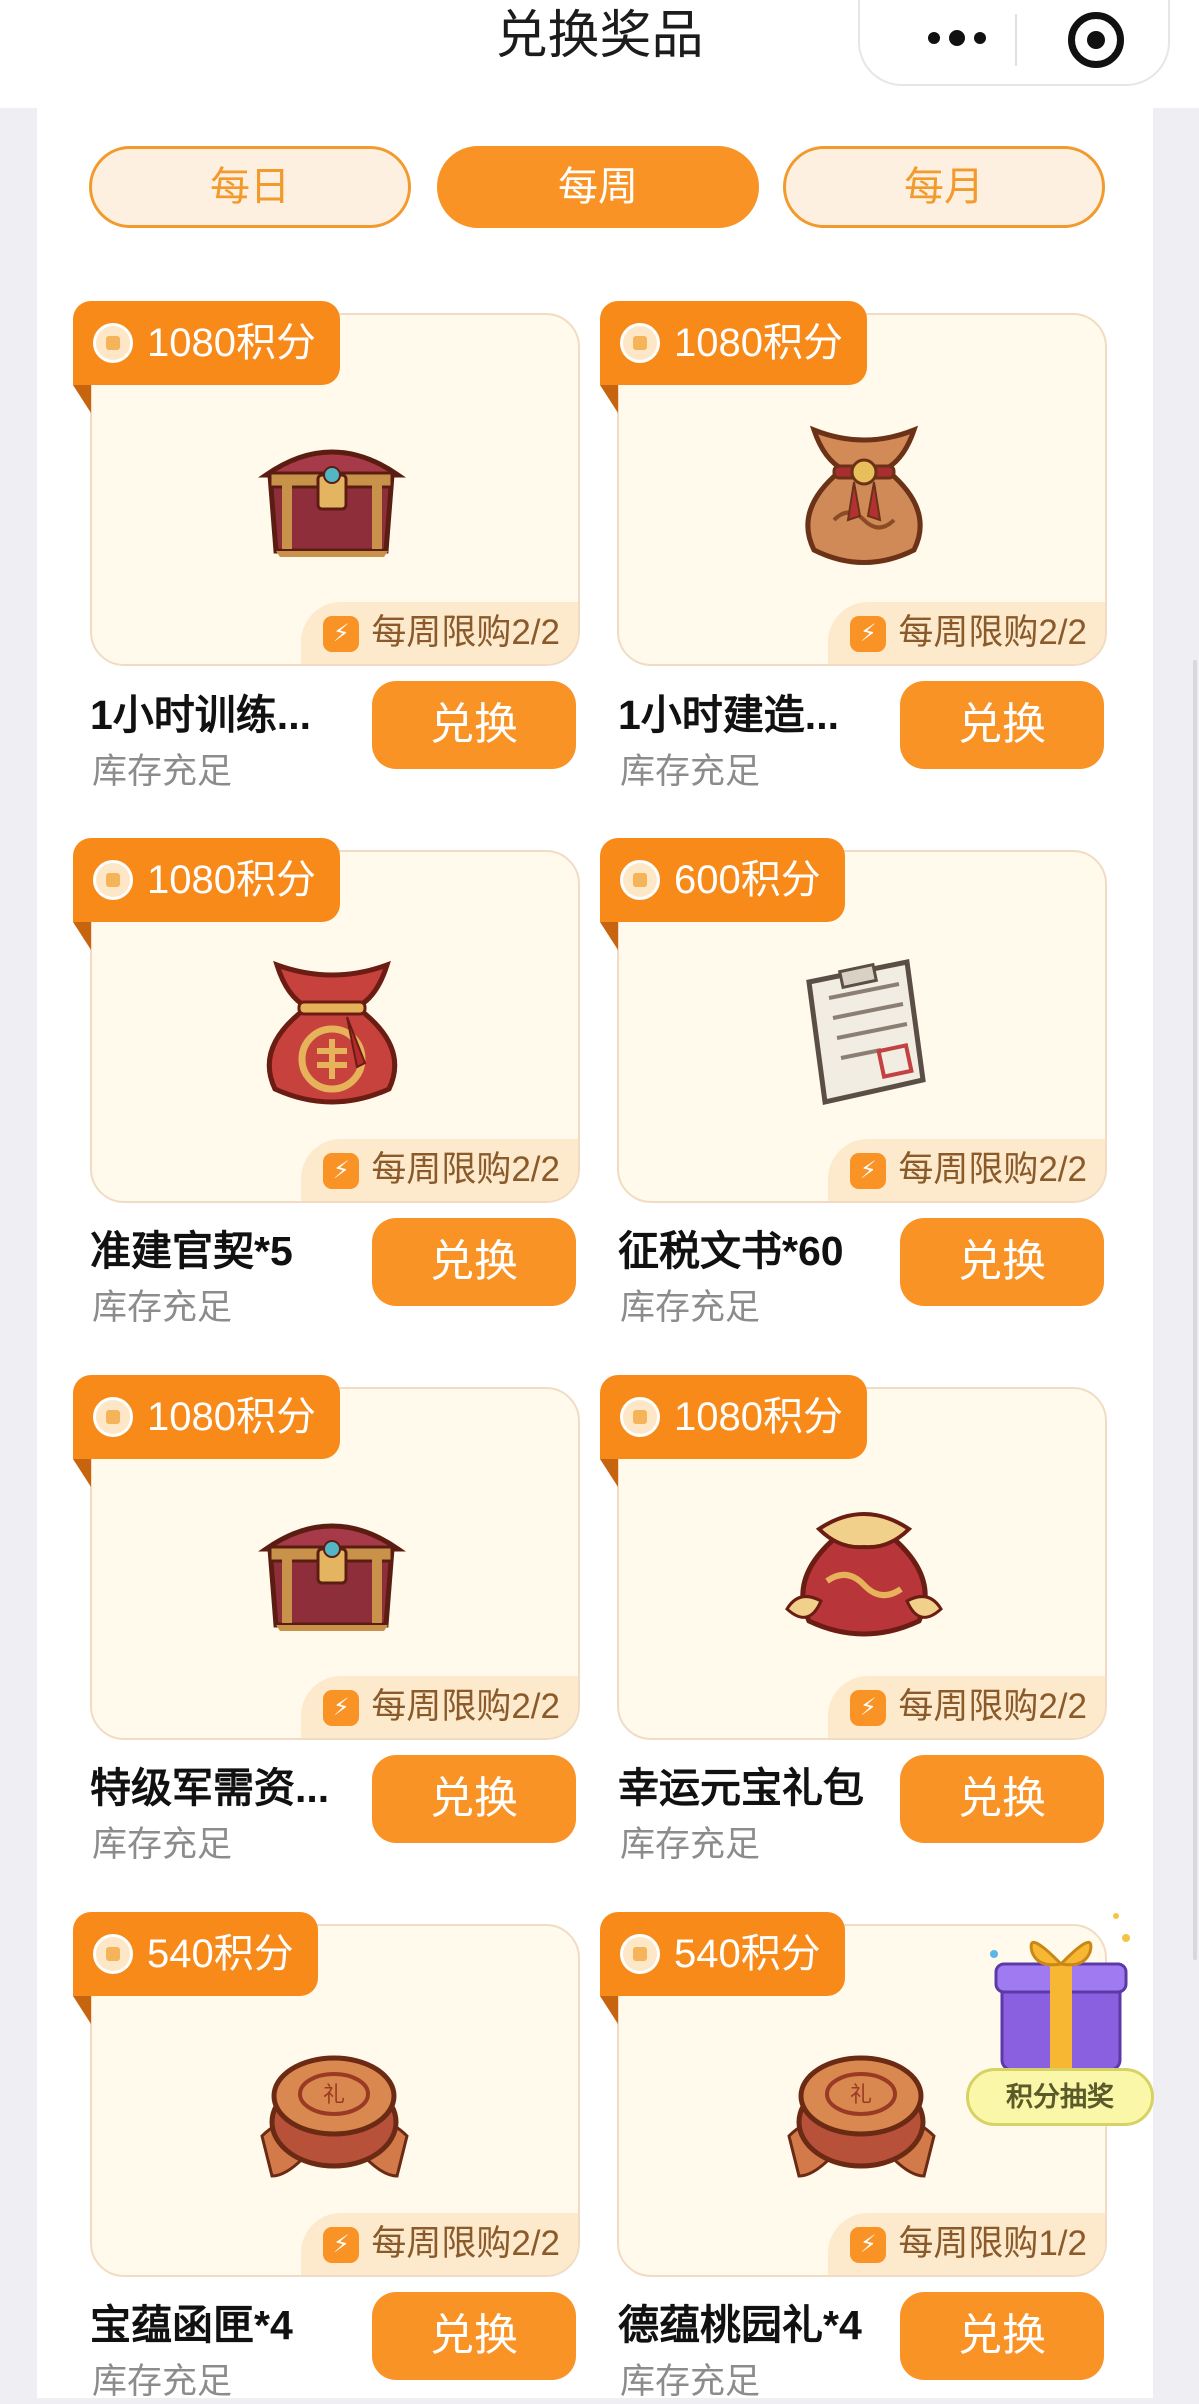 The height and width of the screenshot is (2404, 1199). I want to click on points-lottery-label: 积分抽奖, so click(1060, 2097).